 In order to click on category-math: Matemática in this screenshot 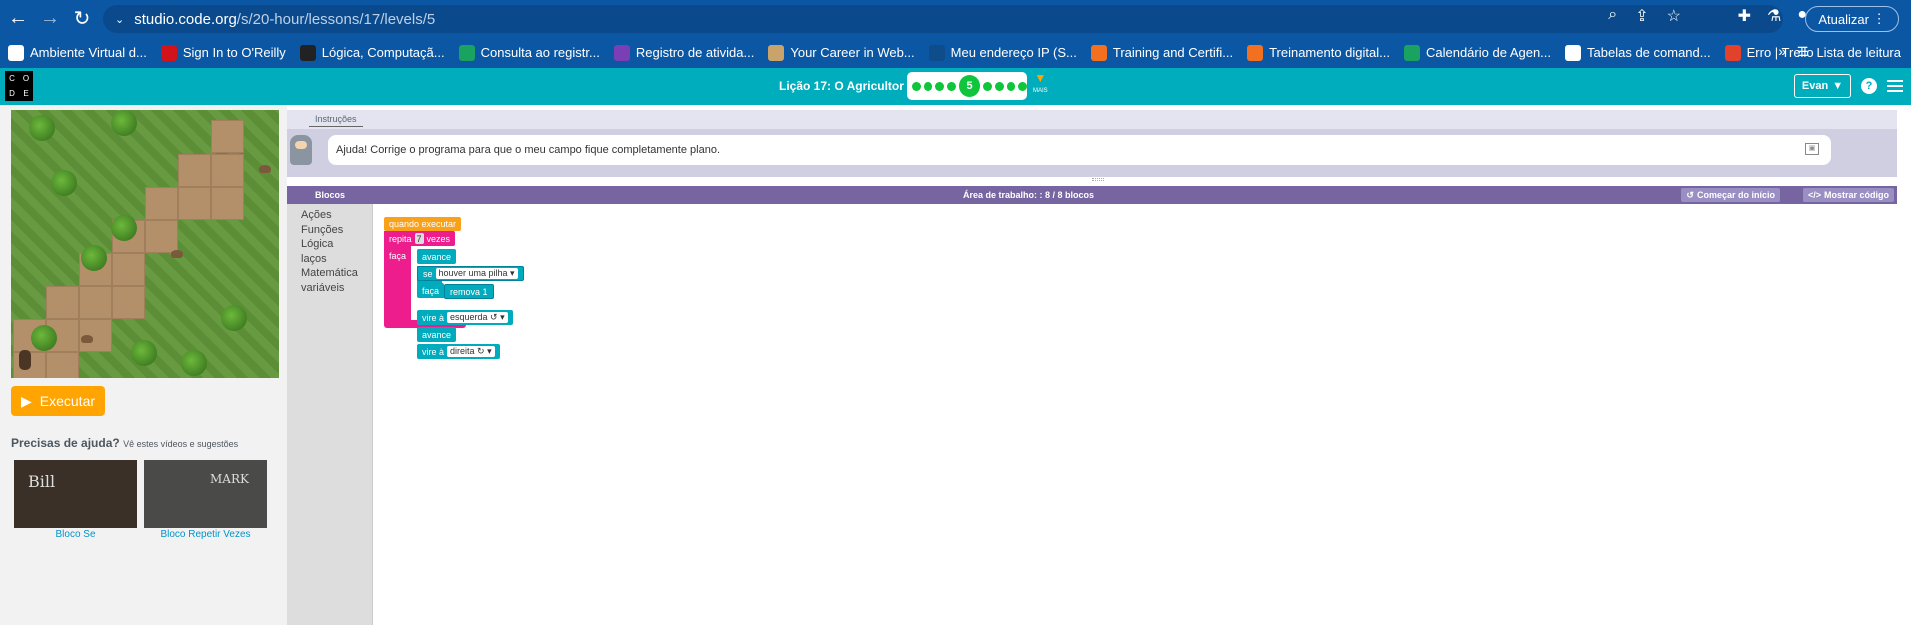, I will do `click(336, 273)`.